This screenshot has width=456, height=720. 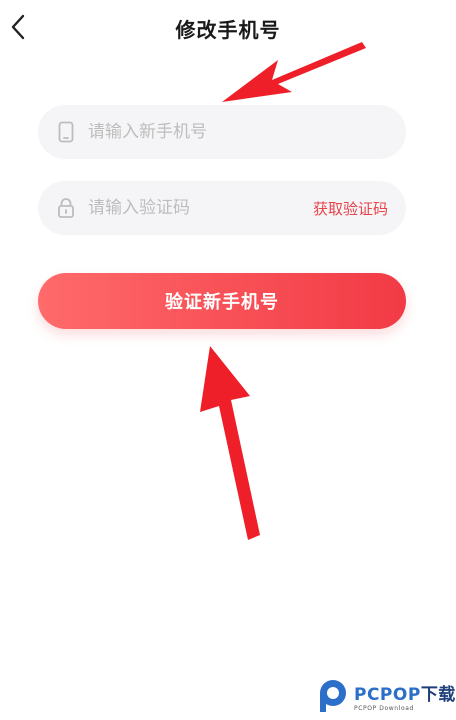 I want to click on lock-icon, so click(x=66, y=208).